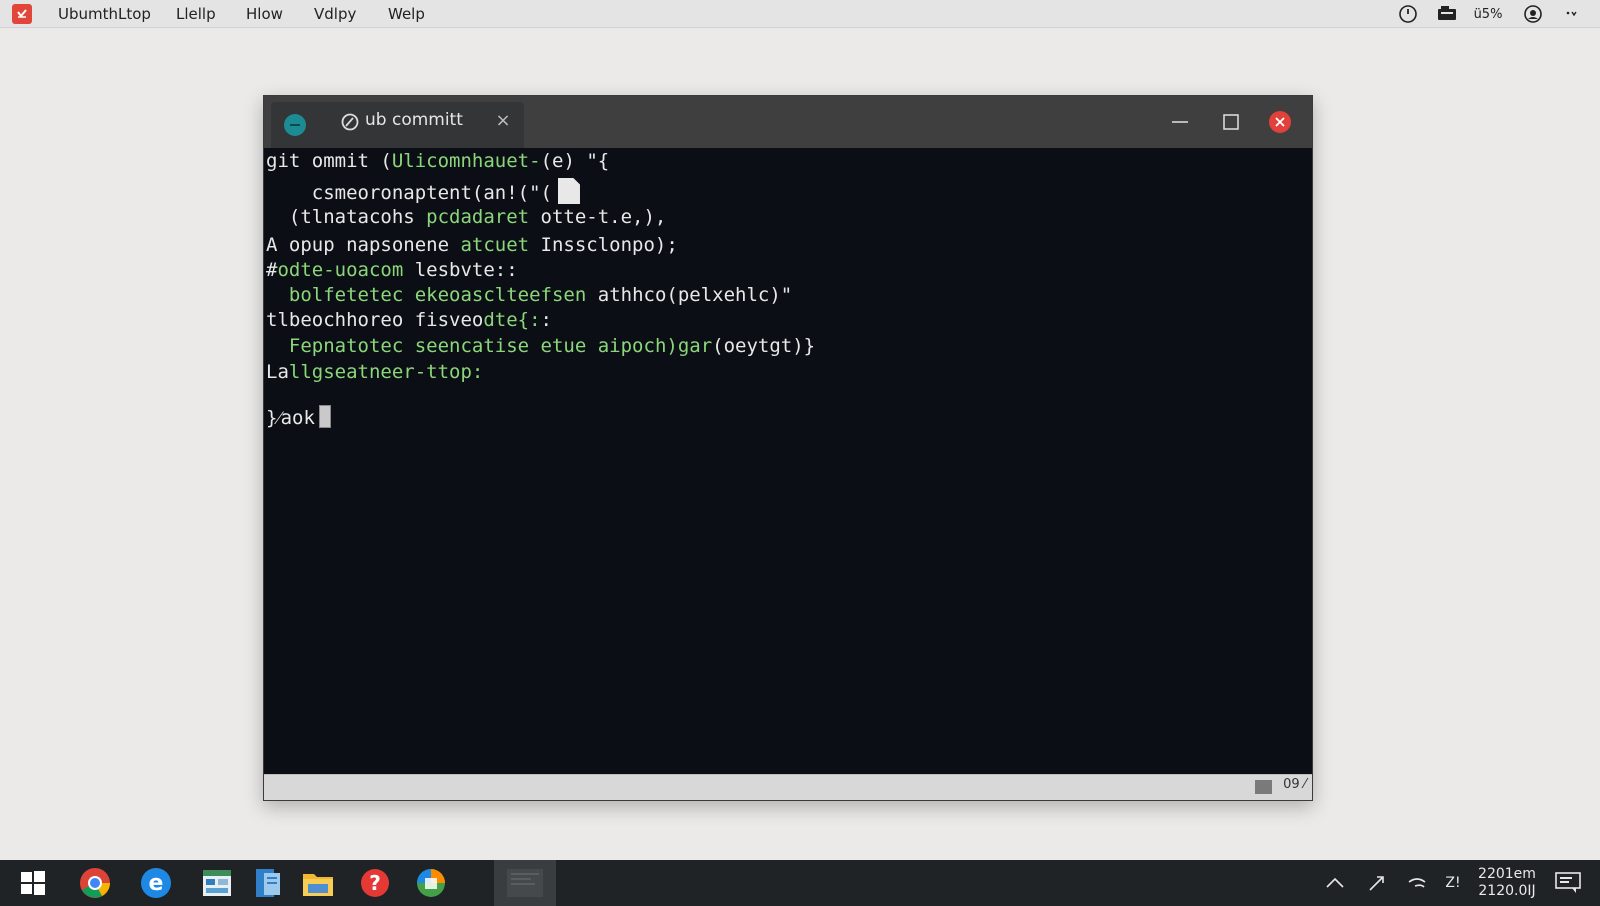 Image resolution: width=1600 pixels, height=906 pixels. Describe the element at coordinates (295, 125) in the screenshot. I see `terminal-app-icon` at that location.